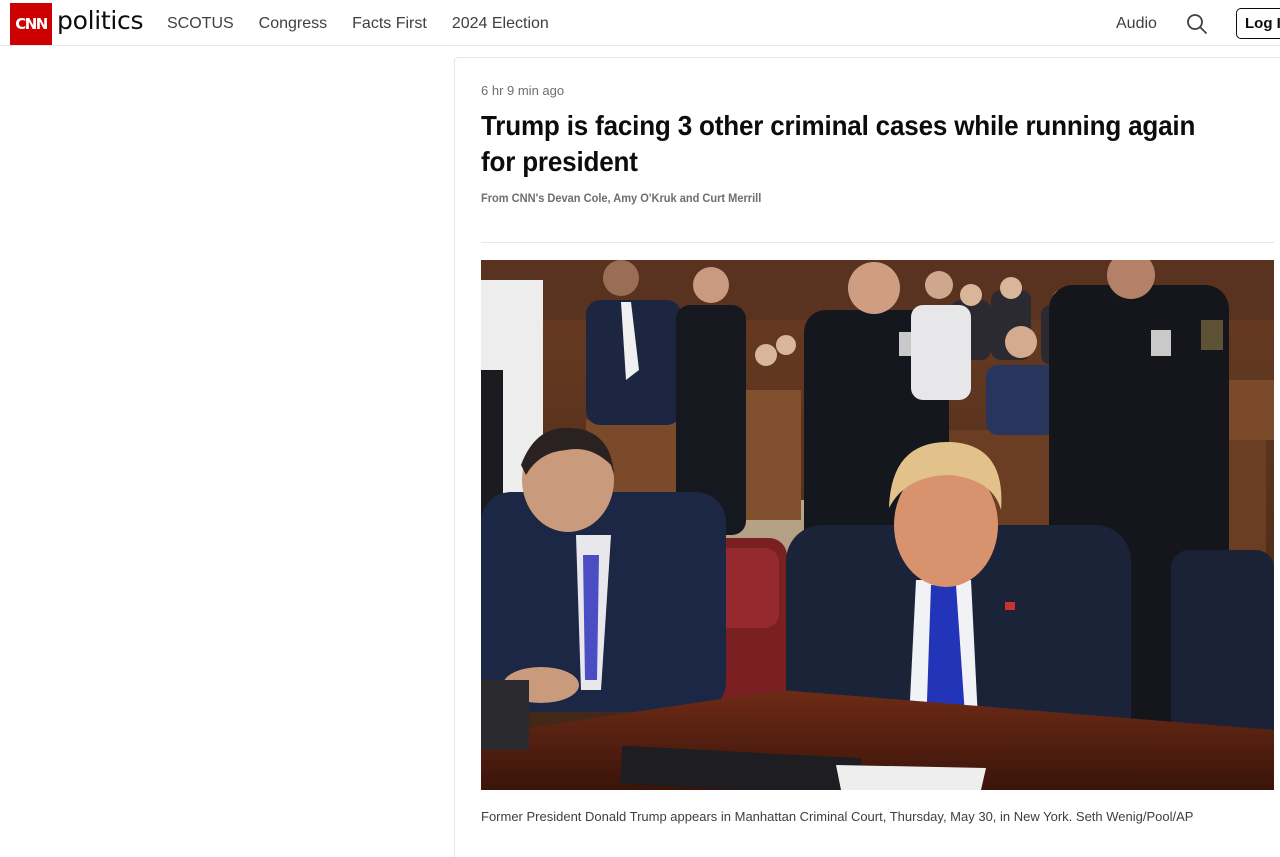 The height and width of the screenshot is (857, 1280). I want to click on cnn-logo: CNN, so click(31, 24).